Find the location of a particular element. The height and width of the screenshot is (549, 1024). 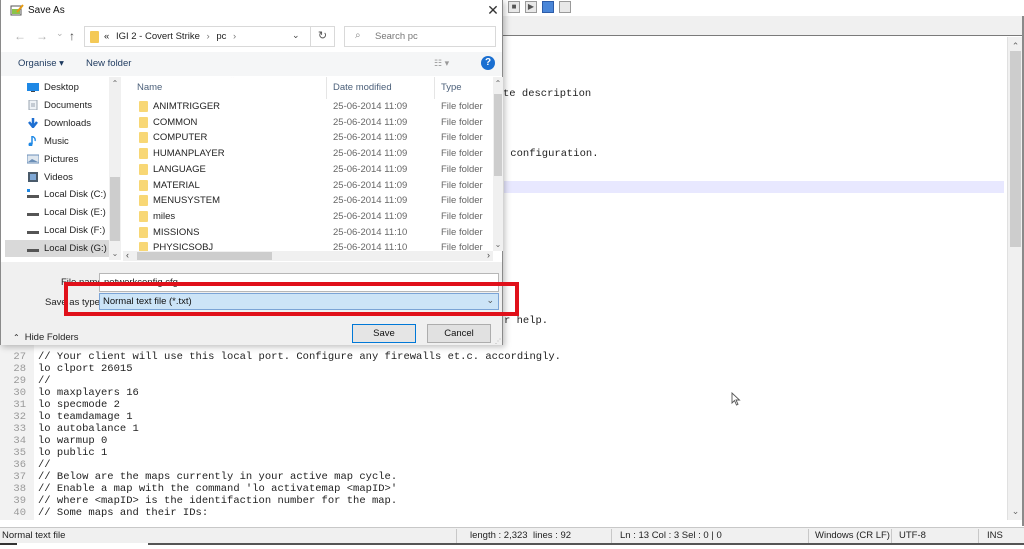

file-row: PHYSICSOBJ 25-06-2014 11:10 File folder is located at coordinates (308, 245).